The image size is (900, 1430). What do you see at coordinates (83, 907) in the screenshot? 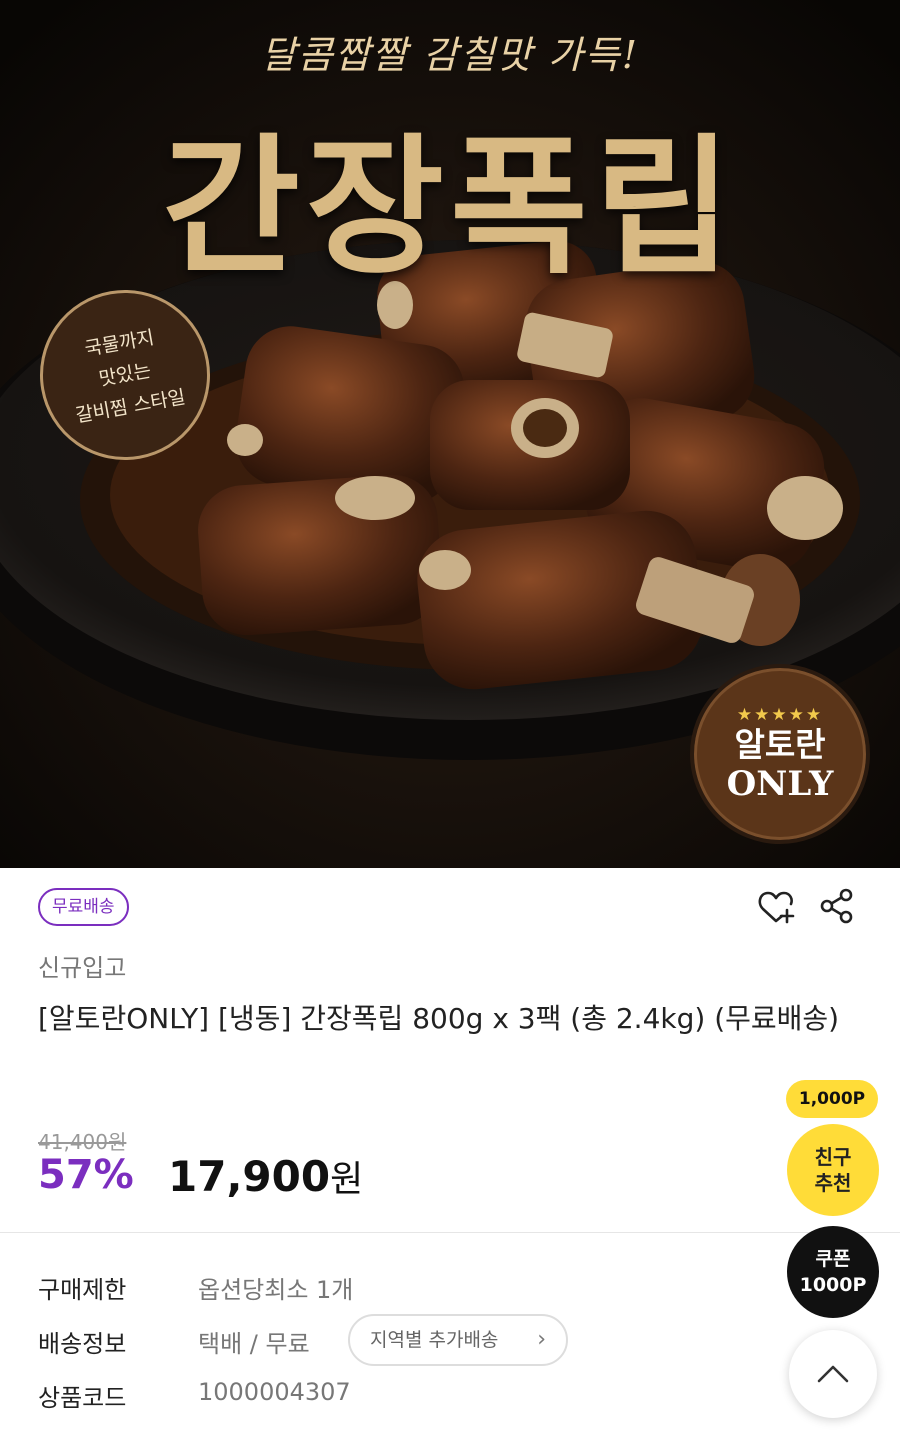
I see `free-shipping-tag: 무료배송` at bounding box center [83, 907].